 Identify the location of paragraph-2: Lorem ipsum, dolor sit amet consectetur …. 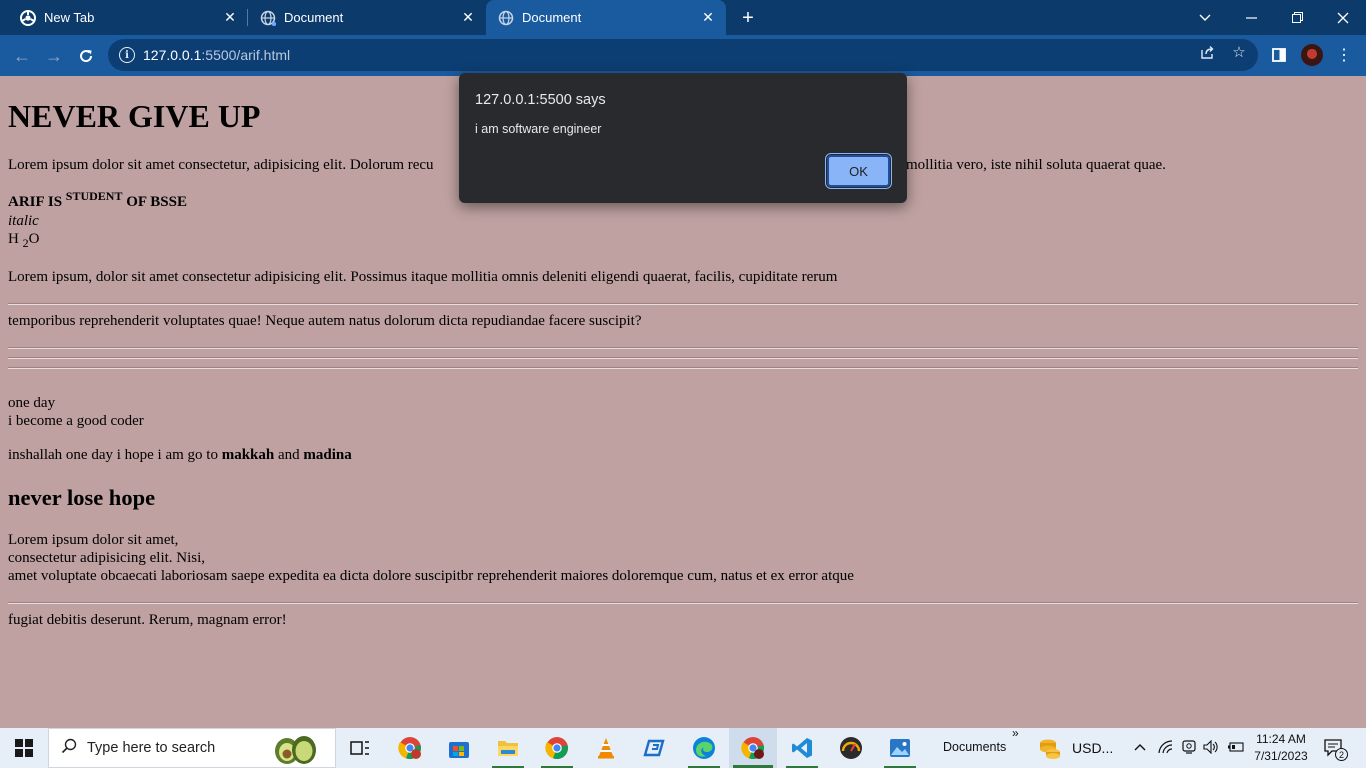
(423, 277).